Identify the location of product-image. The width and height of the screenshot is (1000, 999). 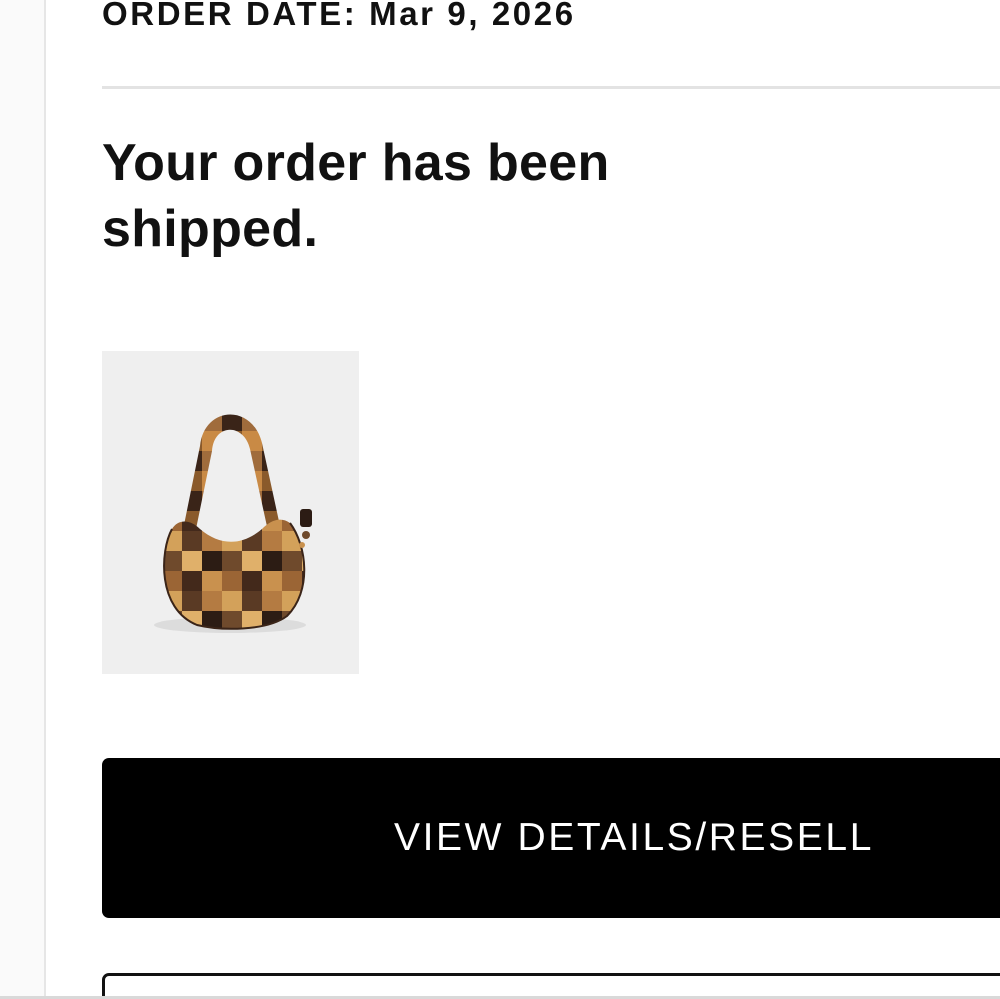
(230, 512).